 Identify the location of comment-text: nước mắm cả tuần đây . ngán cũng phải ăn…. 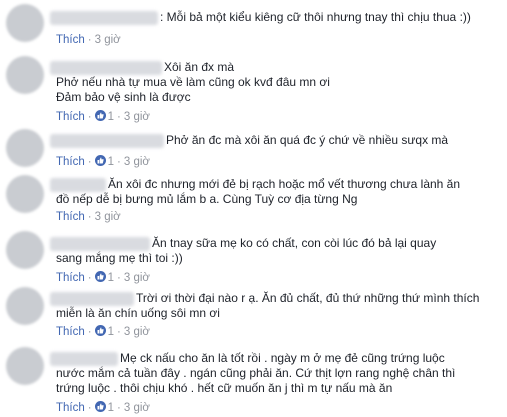
(256, 373).